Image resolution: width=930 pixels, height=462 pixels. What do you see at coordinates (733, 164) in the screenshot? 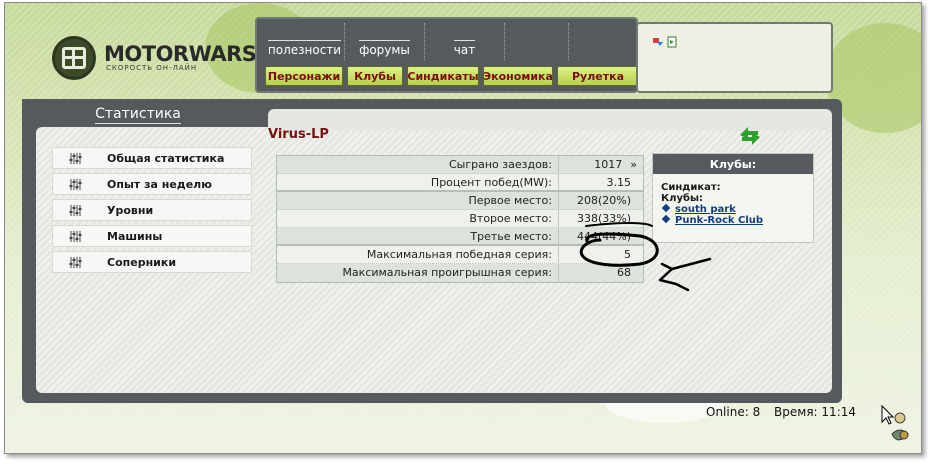
I see `clubs-header: Клубы:` at bounding box center [733, 164].